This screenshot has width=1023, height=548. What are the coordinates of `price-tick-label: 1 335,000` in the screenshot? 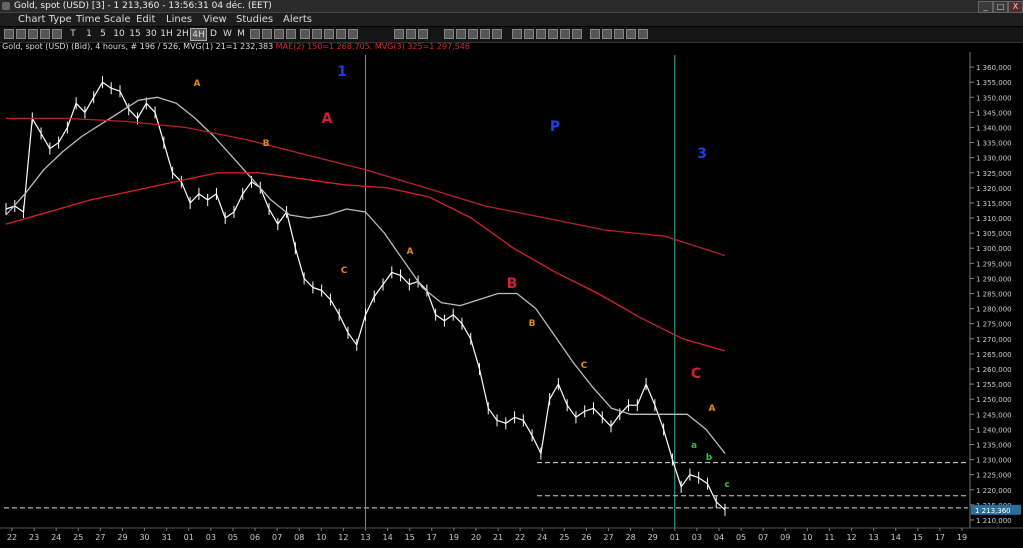 It's located at (994, 144).